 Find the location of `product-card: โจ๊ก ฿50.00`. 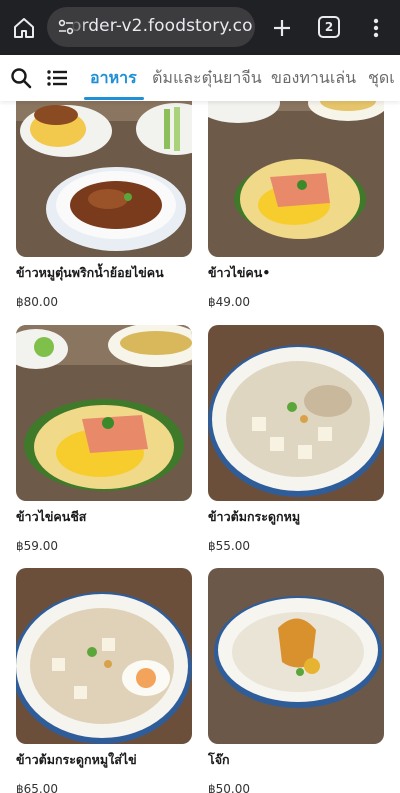

product-card: โจ๊ก ฿50.00 is located at coordinates (296, 680).